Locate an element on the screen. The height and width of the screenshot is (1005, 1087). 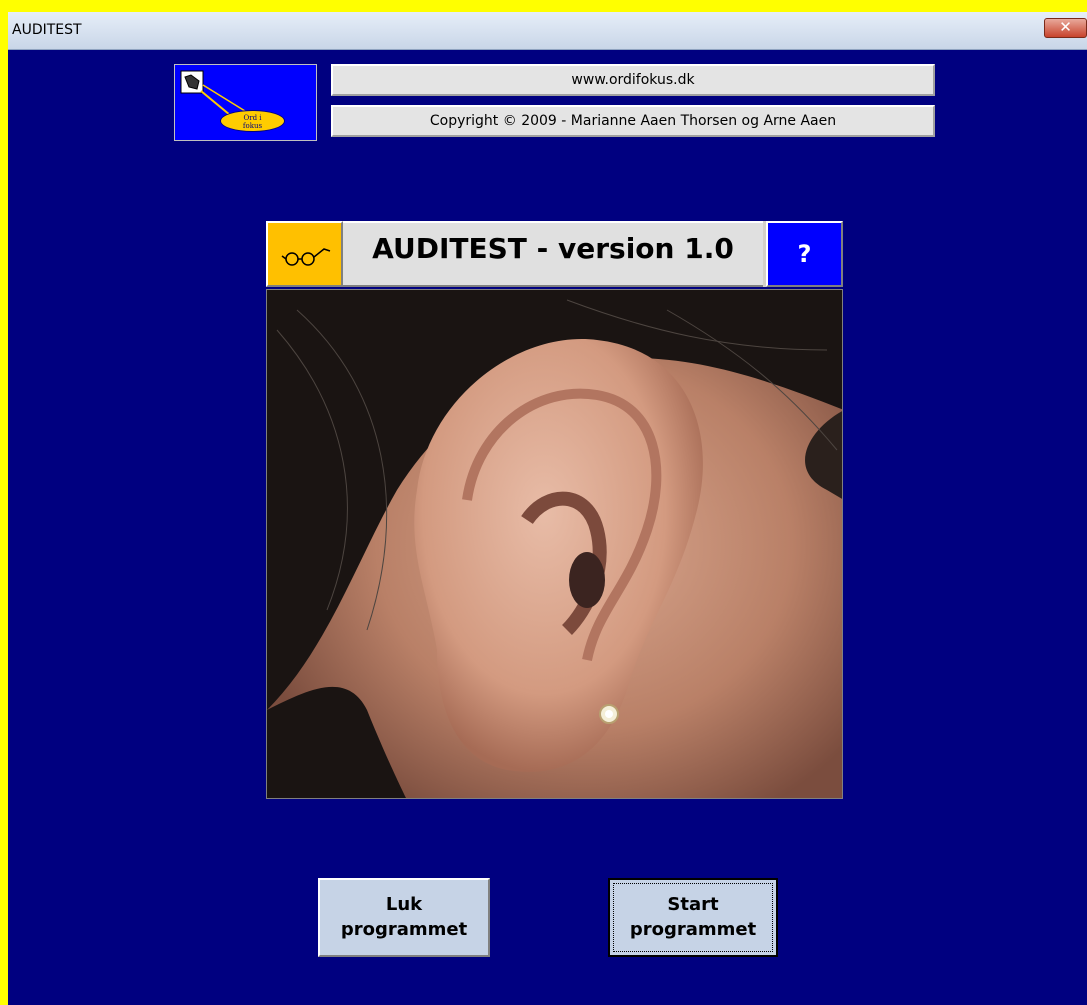
close-program-label-2: programmet is located at coordinates (404, 929).